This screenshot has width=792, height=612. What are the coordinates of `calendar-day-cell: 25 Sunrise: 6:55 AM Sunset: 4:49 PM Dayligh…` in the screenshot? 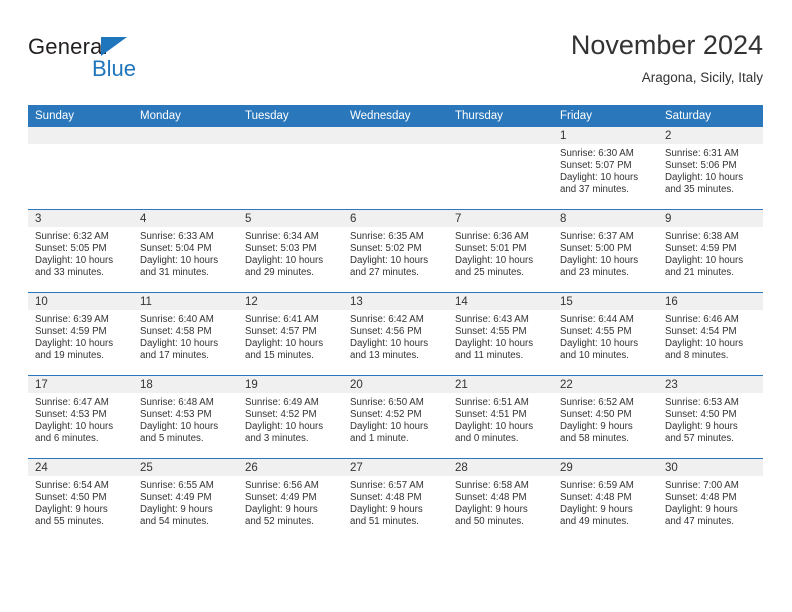 It's located at (185, 499).